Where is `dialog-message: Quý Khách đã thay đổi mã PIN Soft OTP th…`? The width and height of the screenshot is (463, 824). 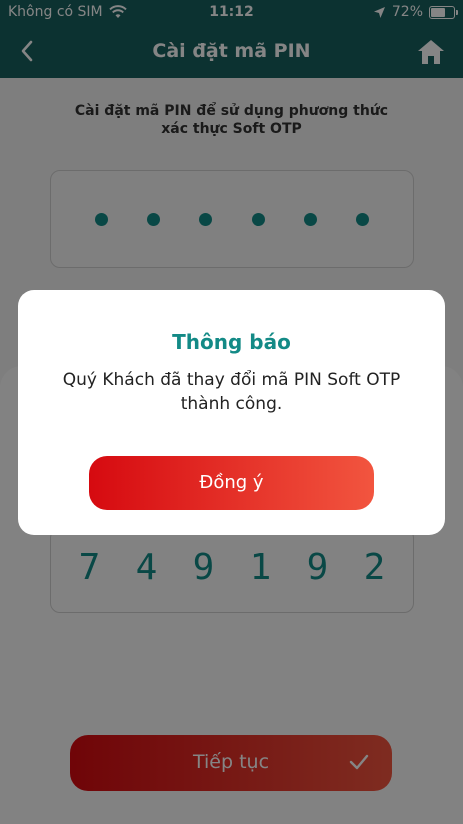 dialog-message: Quý Khách đã thay đổi mã PIN Soft OTP th… is located at coordinates (231, 392).